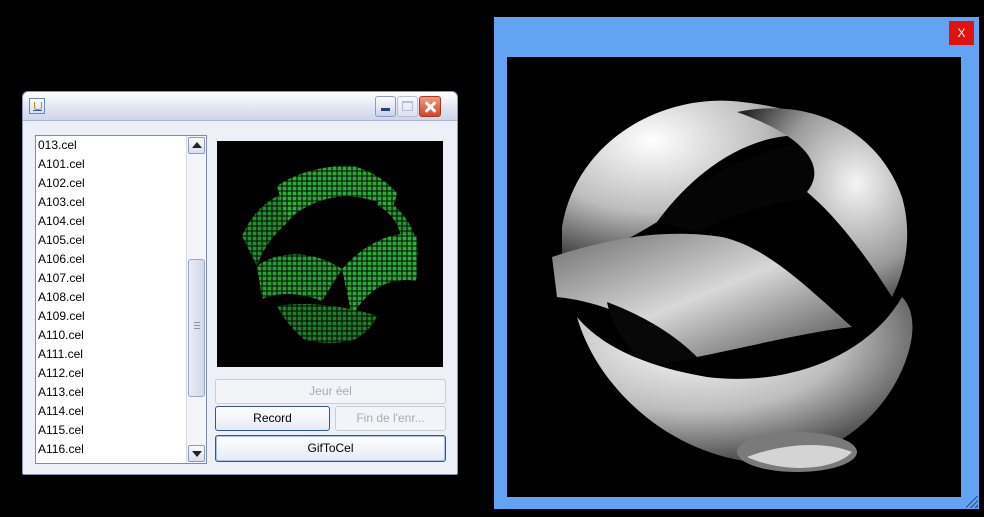 This screenshot has height=517, width=984. What do you see at coordinates (430, 106) in the screenshot?
I see `close-button` at bounding box center [430, 106].